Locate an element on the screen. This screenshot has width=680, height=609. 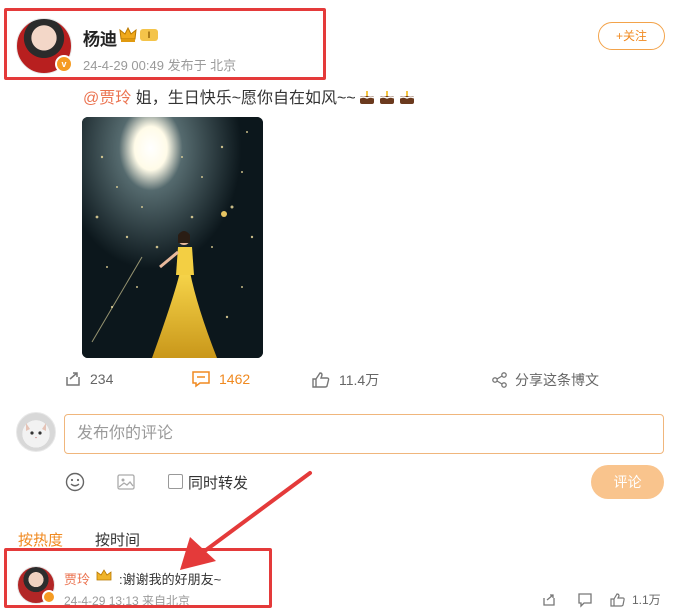
comment-like-action: 1.1万 is located at coordinates (635, 599).